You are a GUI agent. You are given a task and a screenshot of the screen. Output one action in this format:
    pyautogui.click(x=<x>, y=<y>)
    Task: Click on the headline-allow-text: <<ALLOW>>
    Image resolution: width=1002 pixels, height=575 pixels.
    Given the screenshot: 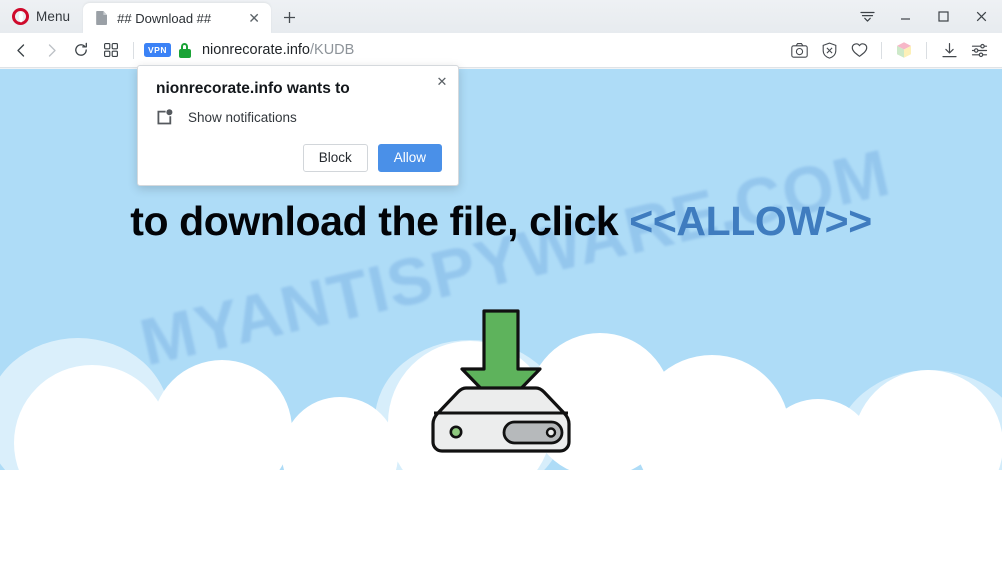 What is the action you would take?
    pyautogui.click(x=750, y=221)
    